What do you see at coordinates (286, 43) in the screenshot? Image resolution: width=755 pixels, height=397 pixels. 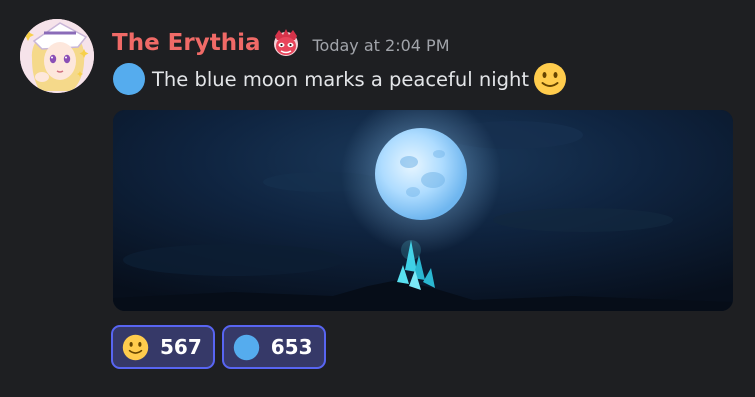 I see `red-mask-role-icon` at bounding box center [286, 43].